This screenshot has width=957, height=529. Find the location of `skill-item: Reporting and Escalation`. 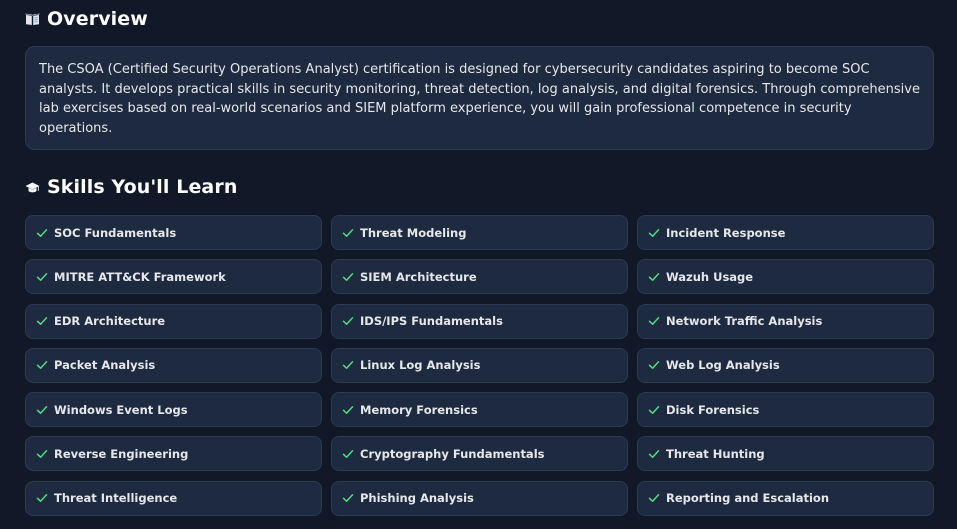

skill-item: Reporting and Escalation is located at coordinates (785, 498).